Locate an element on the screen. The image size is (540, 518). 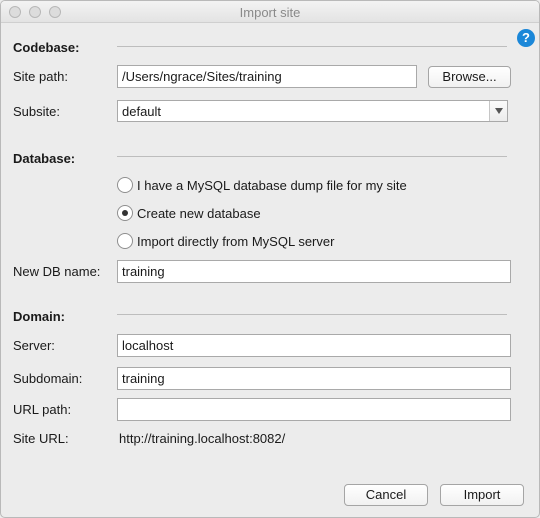
titlebar: Import site is located at coordinates (270, 12).